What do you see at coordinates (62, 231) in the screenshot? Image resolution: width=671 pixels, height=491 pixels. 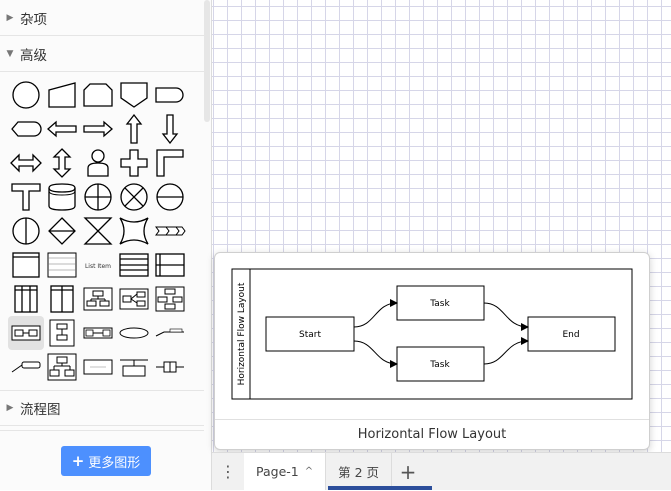 I see `shape-sort` at bounding box center [62, 231].